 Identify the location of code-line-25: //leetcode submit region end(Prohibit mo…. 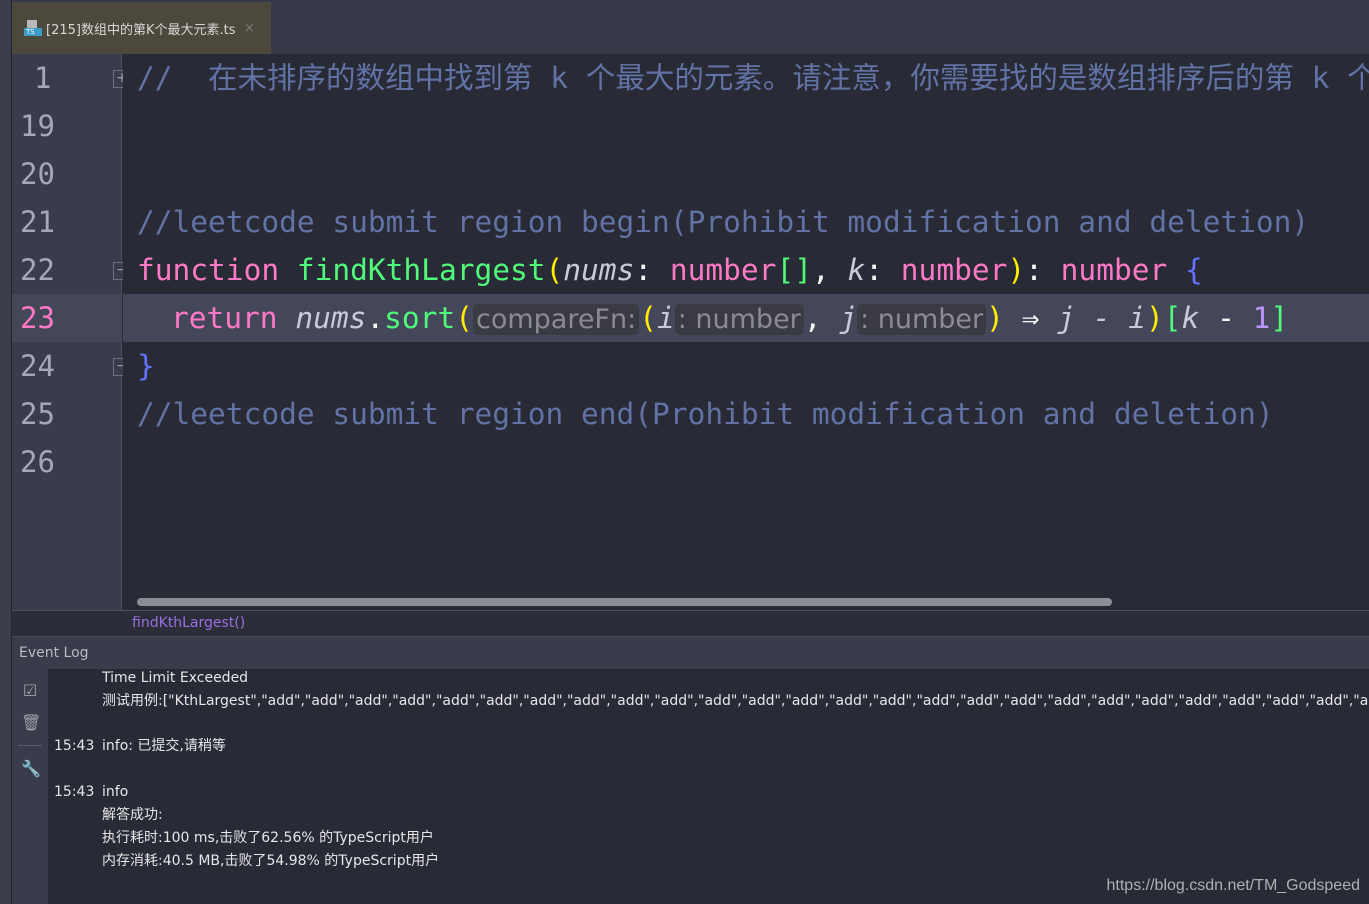
(705, 414).